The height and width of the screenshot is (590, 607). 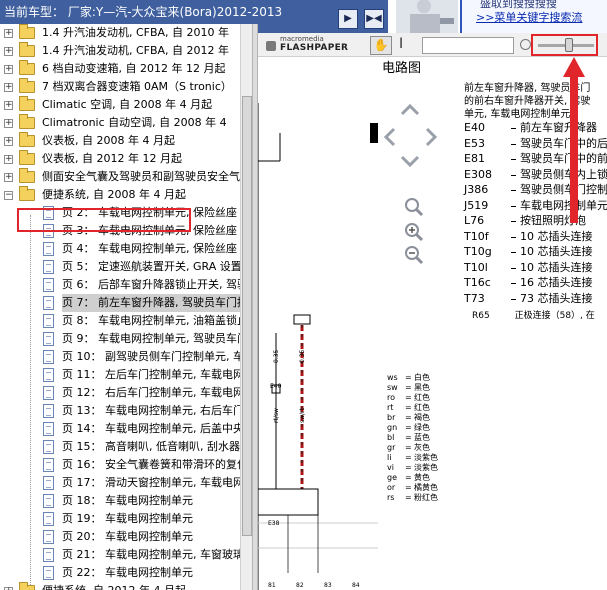 I want to click on legend-desc: 16 芯插头连接, so click(x=552, y=282).